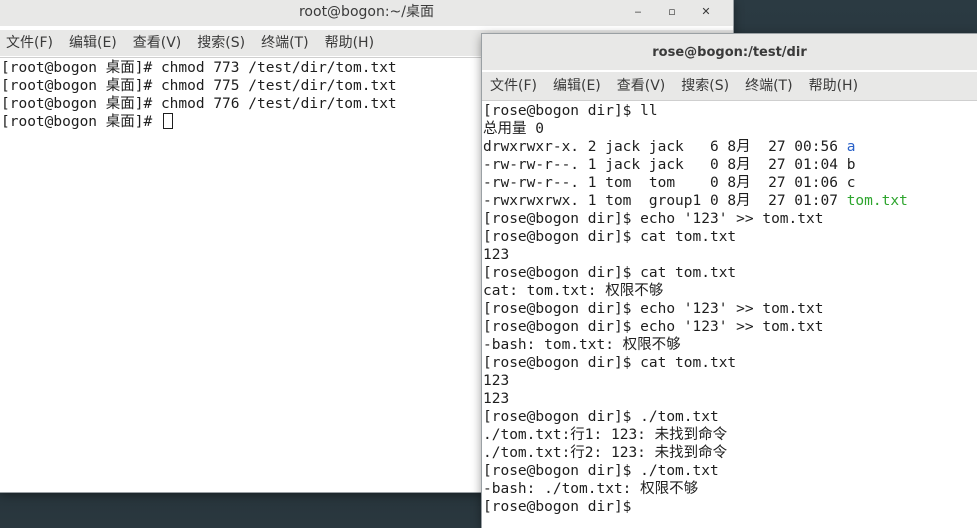  What do you see at coordinates (605, 435) in the screenshot?
I see `terminal-line: ./tom.txt:行1: 123: 未找到命令` at bounding box center [605, 435].